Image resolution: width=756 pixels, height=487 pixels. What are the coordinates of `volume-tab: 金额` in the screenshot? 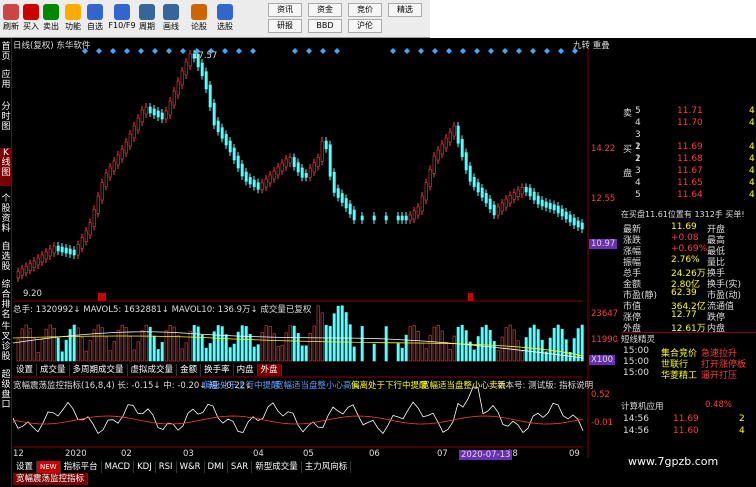 It's located at (189, 370).